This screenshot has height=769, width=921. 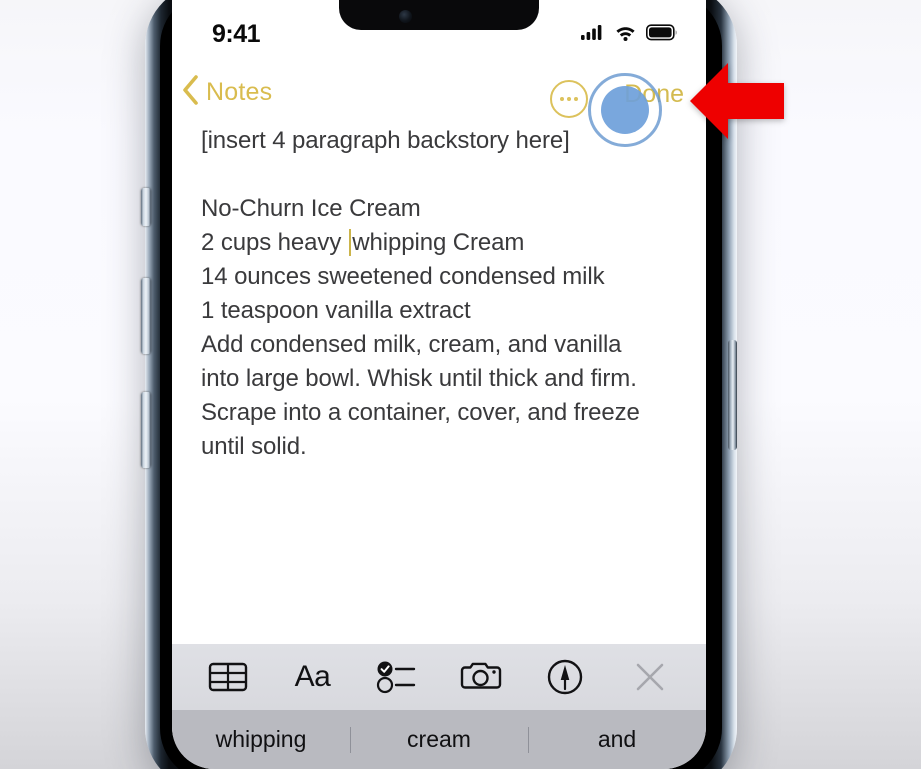 I want to click on chevron-left-icon, so click(x=190, y=92).